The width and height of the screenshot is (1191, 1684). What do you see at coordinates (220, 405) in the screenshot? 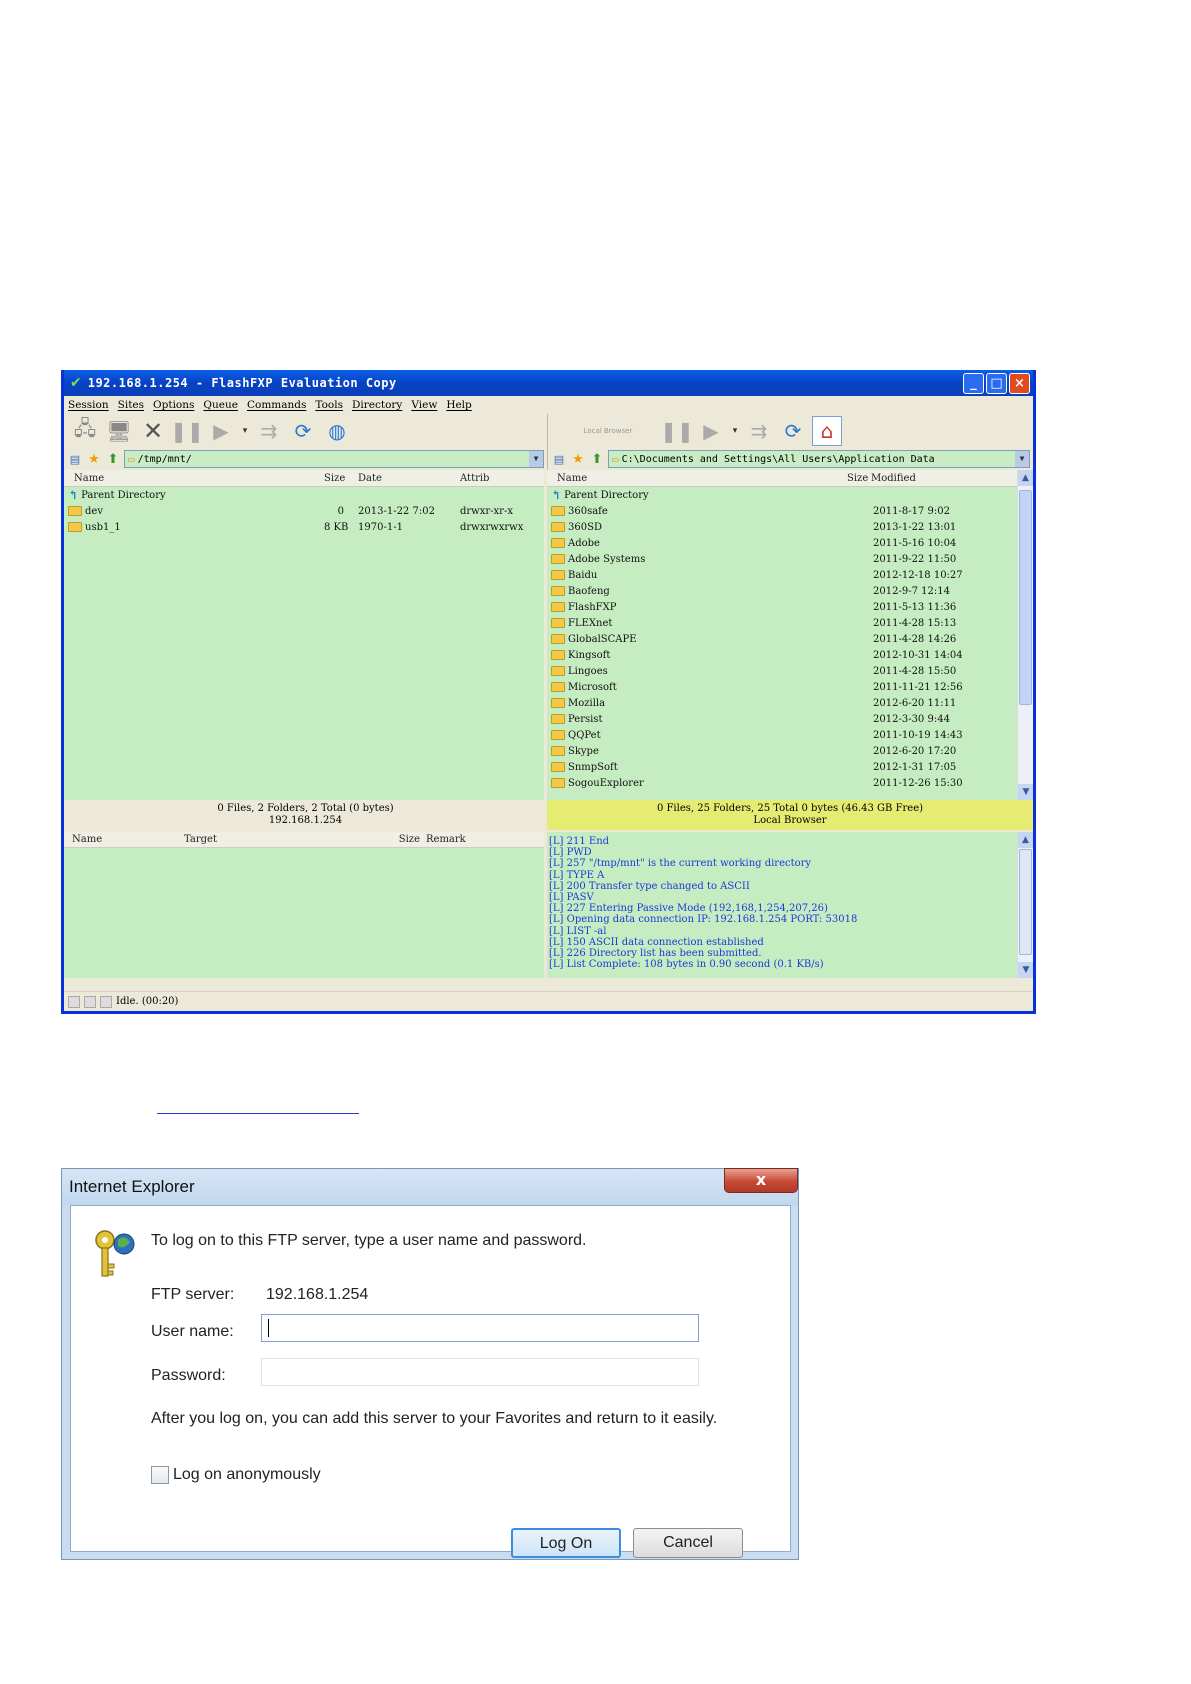
I see `menu-queue: Queue` at bounding box center [220, 405].